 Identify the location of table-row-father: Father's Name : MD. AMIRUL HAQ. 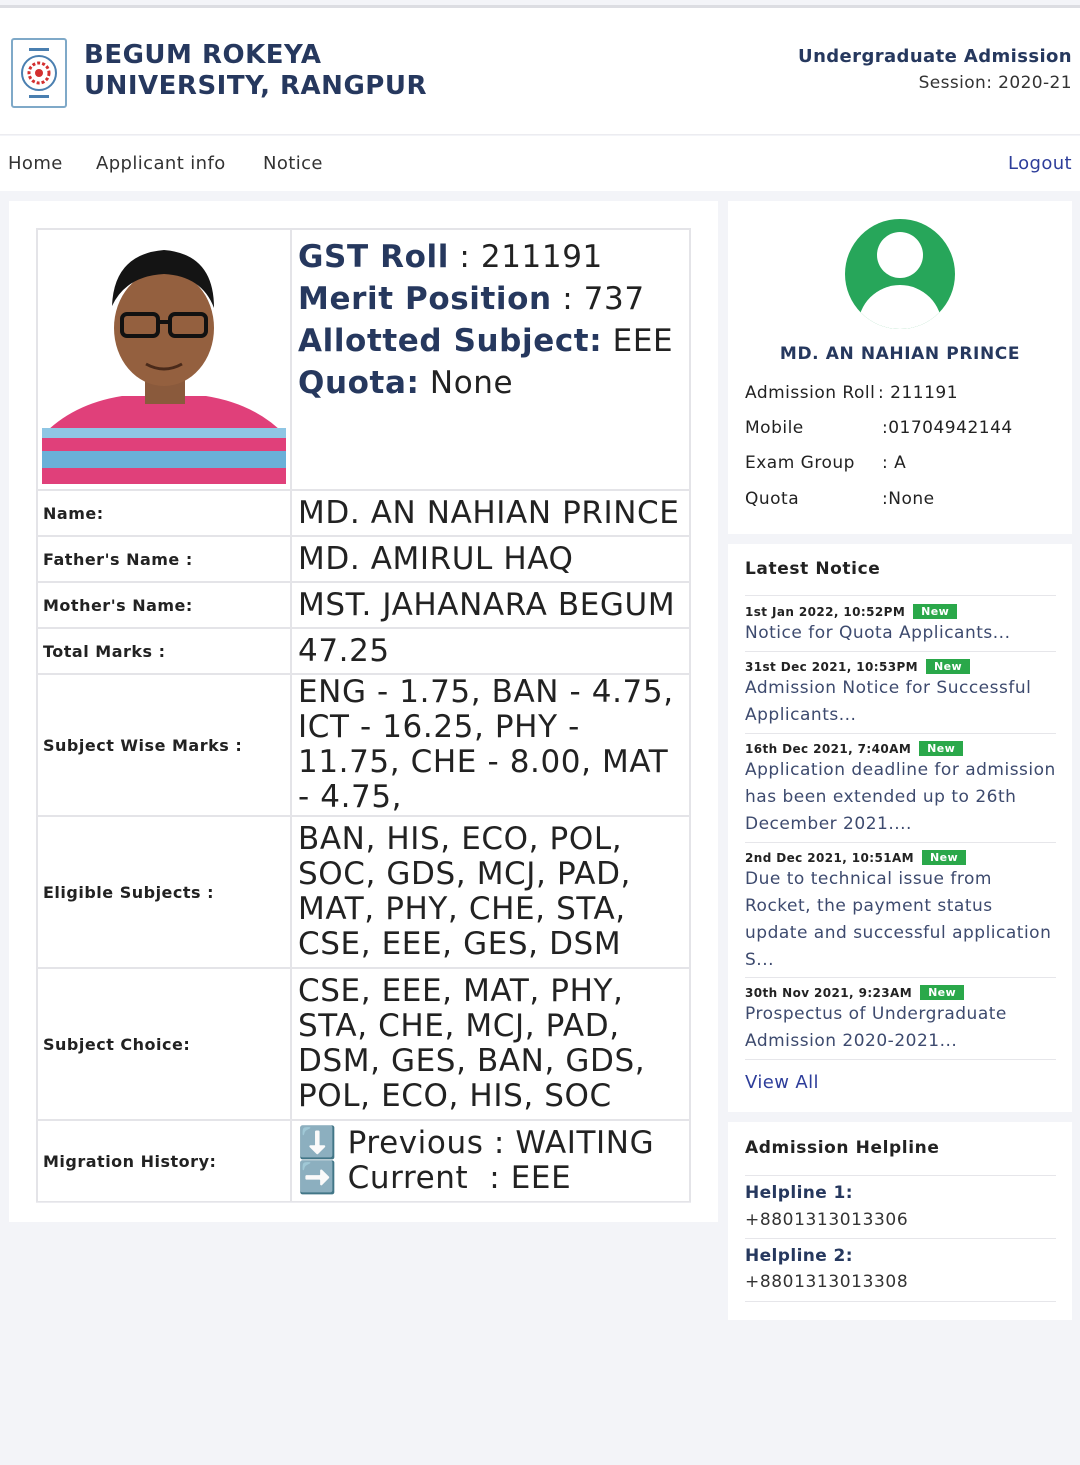
(363, 559).